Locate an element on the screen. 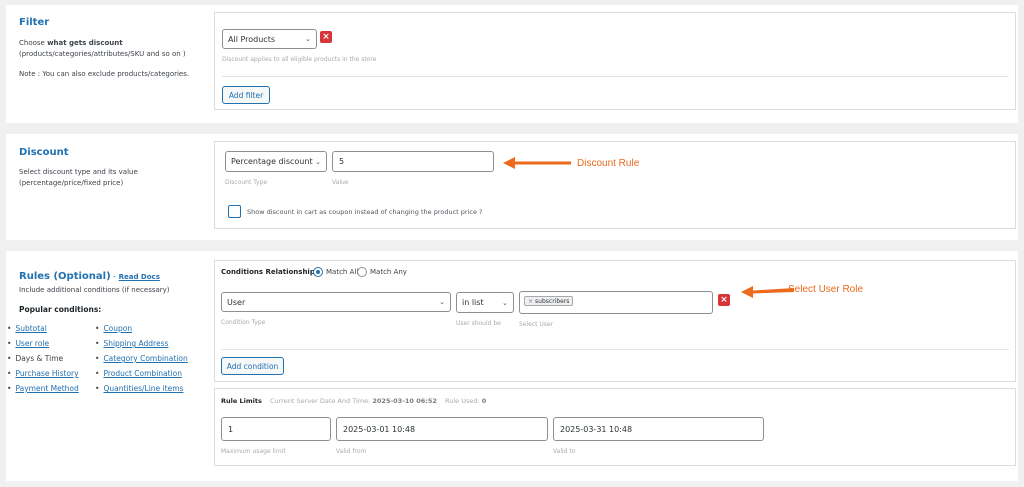 Image resolution: width=1024 pixels, height=487 pixels. rule-used-value: 0 is located at coordinates (484, 401).